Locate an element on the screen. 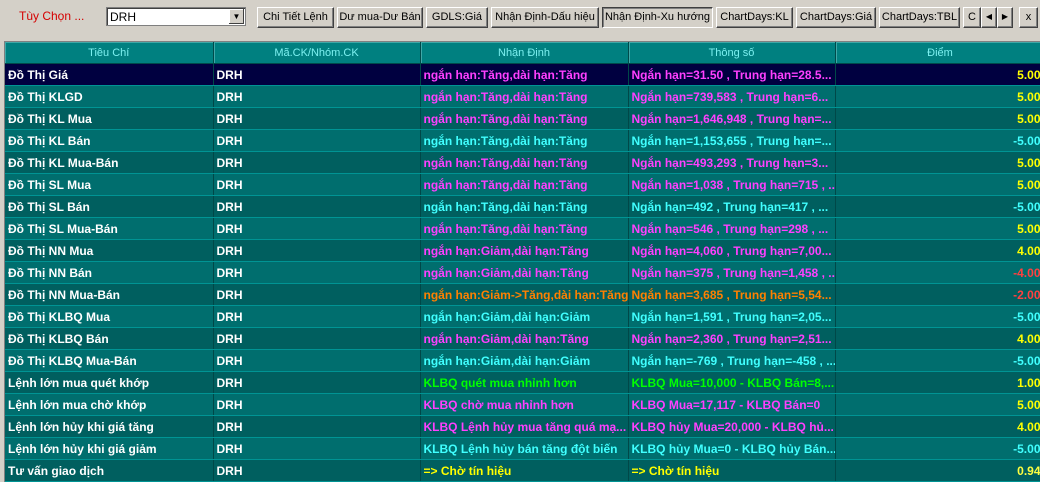 The height and width of the screenshot is (482, 1040). bid-ask-button: Dư mua-Dư Bán is located at coordinates (380, 17).